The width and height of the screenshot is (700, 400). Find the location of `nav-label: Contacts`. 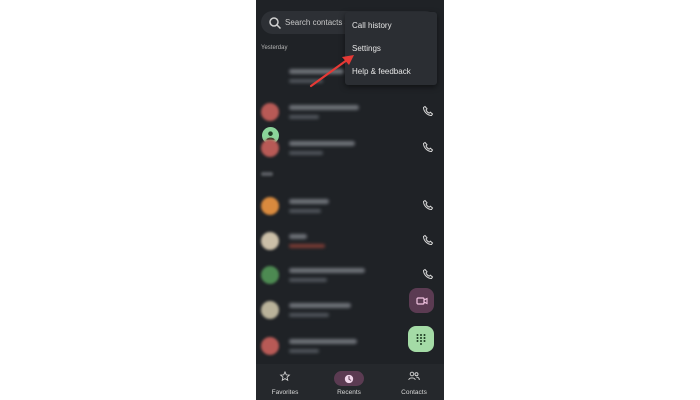

nav-label: Contacts is located at coordinates (414, 392).